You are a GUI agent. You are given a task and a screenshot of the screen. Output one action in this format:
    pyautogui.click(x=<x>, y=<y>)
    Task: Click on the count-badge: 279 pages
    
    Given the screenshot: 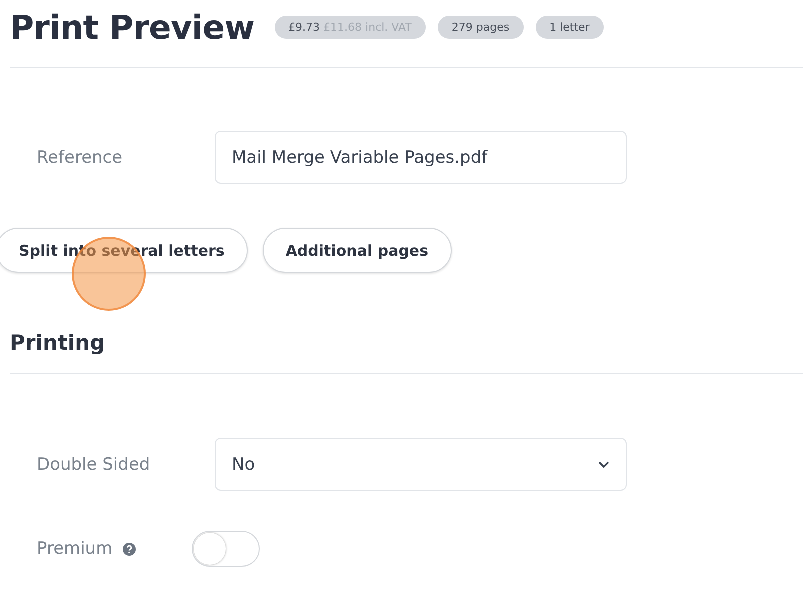 What is the action you would take?
    pyautogui.click(x=481, y=27)
    